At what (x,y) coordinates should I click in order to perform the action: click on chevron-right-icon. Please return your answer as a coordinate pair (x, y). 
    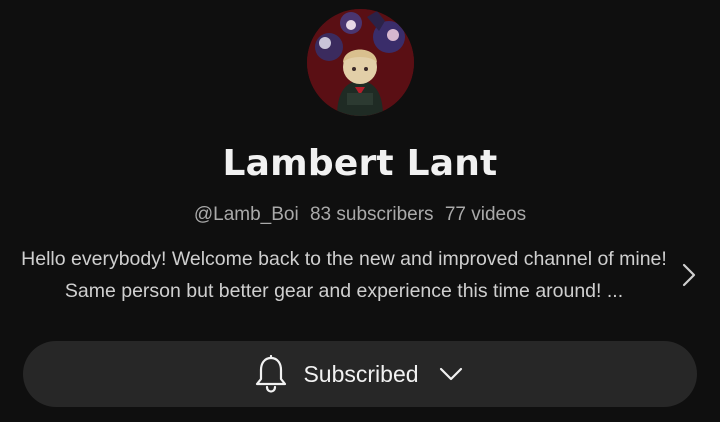
    Looking at the image, I should click on (689, 275).